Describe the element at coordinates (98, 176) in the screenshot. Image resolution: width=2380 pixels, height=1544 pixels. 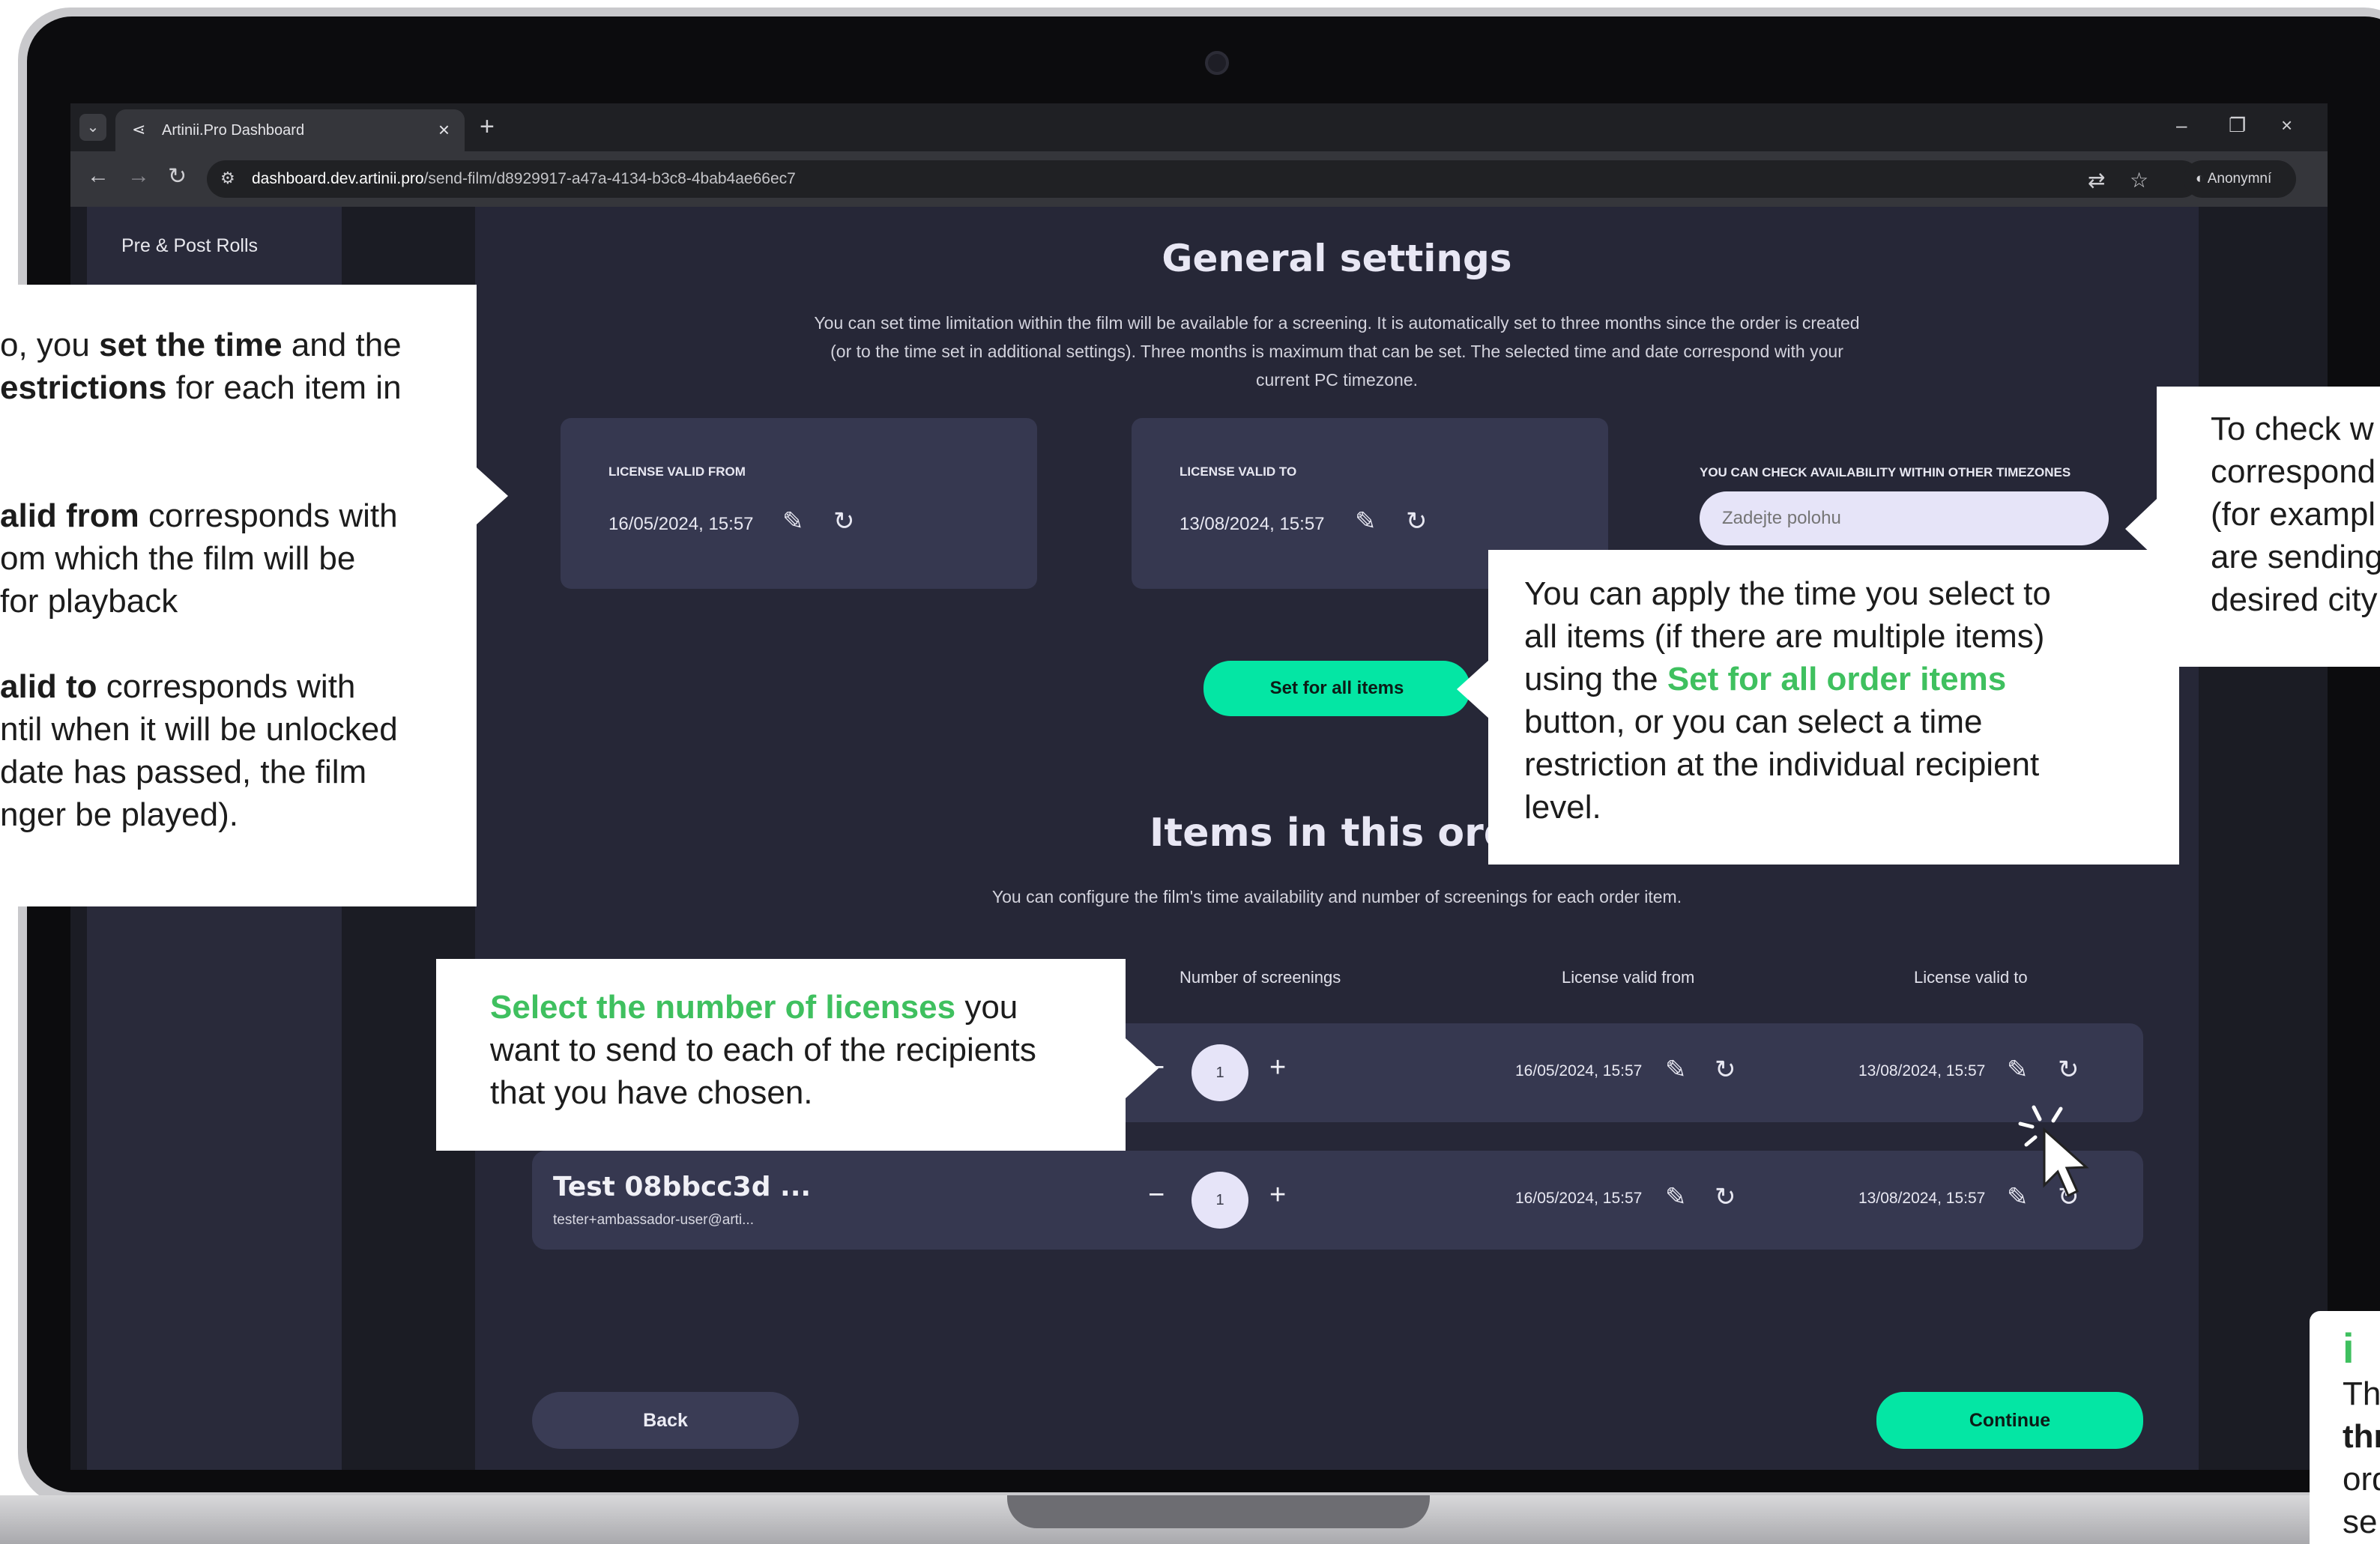
I see `back-arrow-icon: ←` at that location.